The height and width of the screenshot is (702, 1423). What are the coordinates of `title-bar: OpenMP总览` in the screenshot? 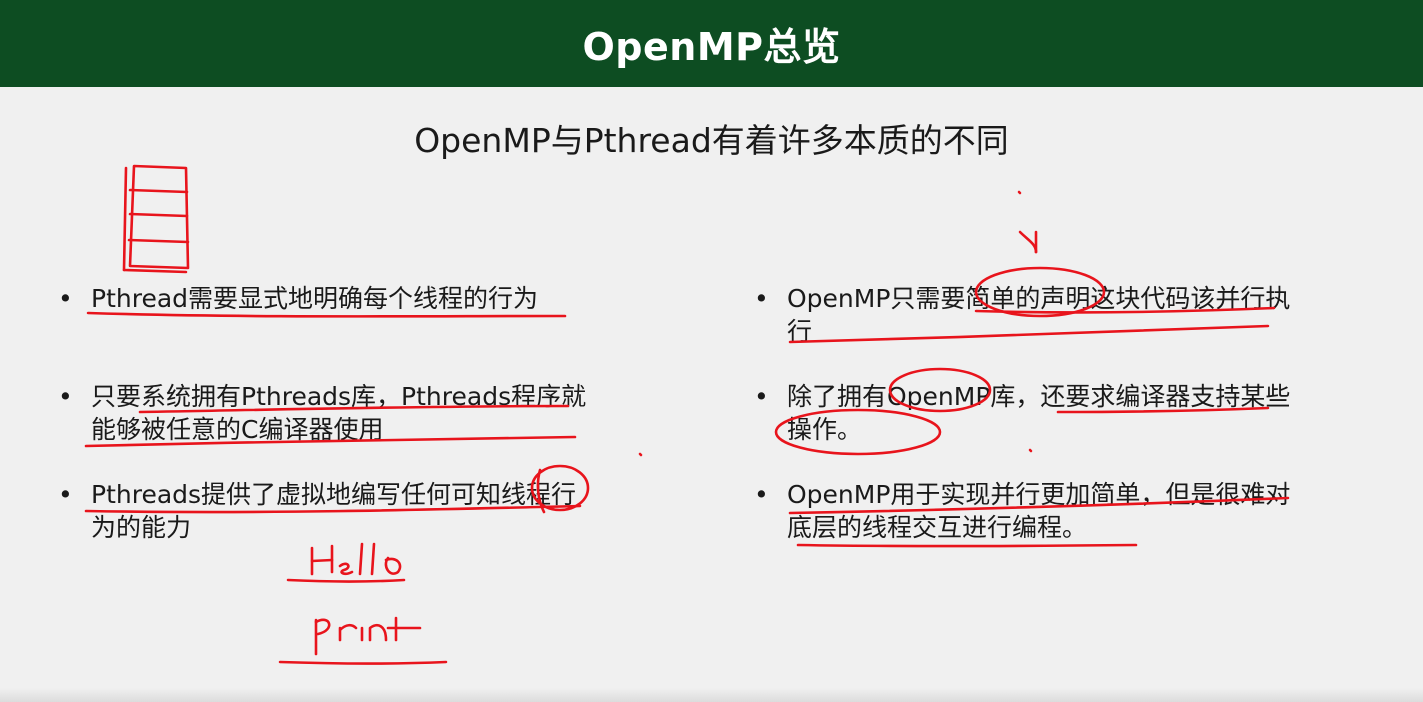 It's located at (711, 43).